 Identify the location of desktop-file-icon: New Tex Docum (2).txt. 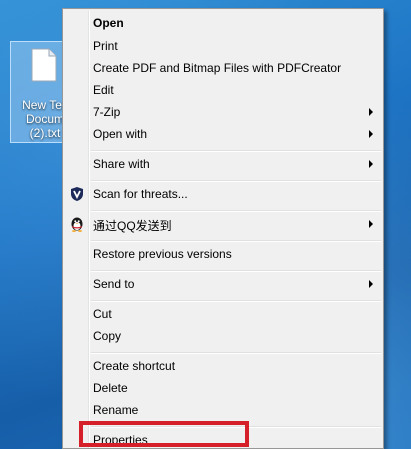
(39, 92).